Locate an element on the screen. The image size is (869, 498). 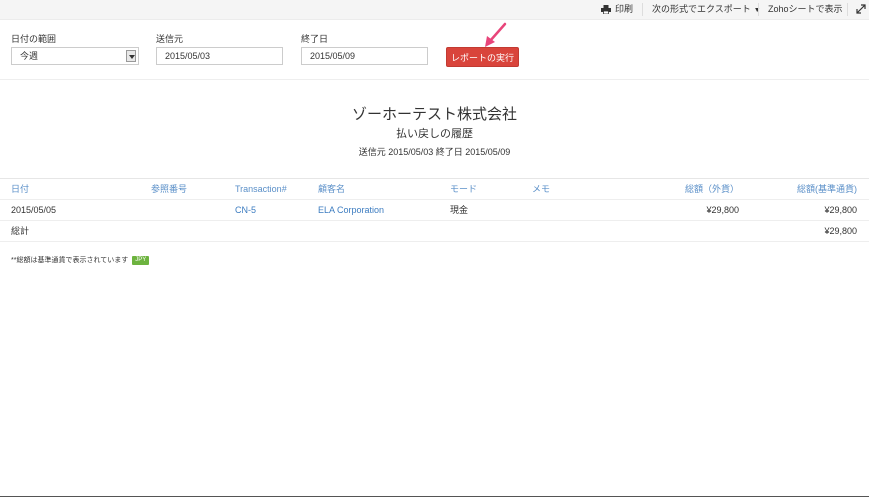
from-date-value: 2015/05/03 is located at coordinates (188, 56).